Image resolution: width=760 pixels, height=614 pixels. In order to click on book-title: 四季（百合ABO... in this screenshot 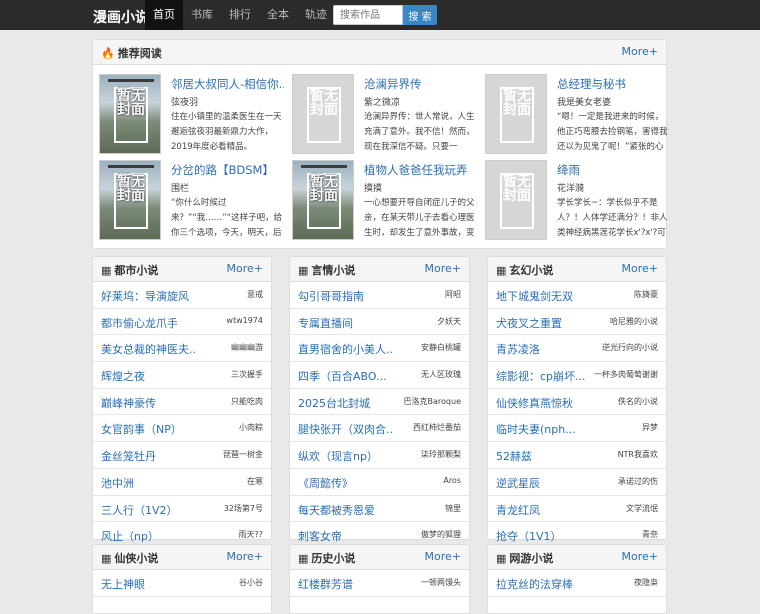, I will do `click(342, 376)`.